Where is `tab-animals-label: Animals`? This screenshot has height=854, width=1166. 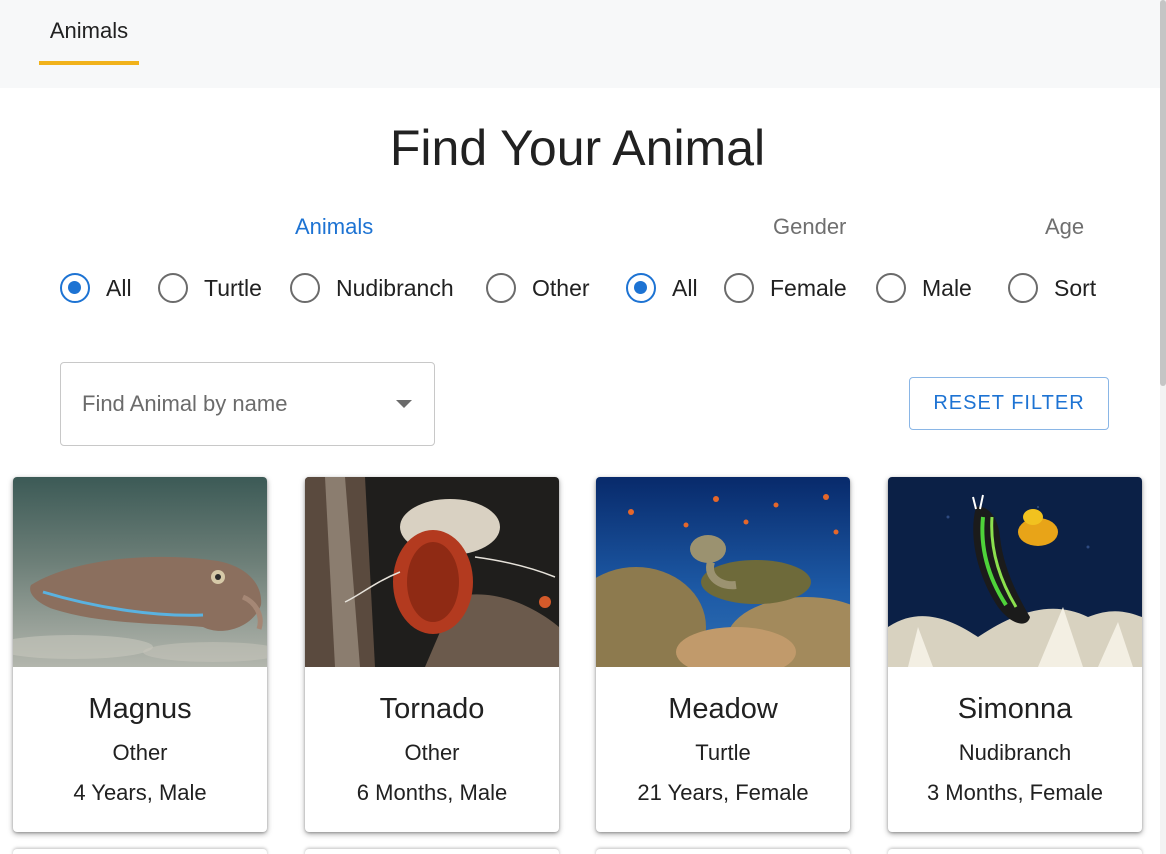
tab-animals-label: Animals is located at coordinates (89, 30).